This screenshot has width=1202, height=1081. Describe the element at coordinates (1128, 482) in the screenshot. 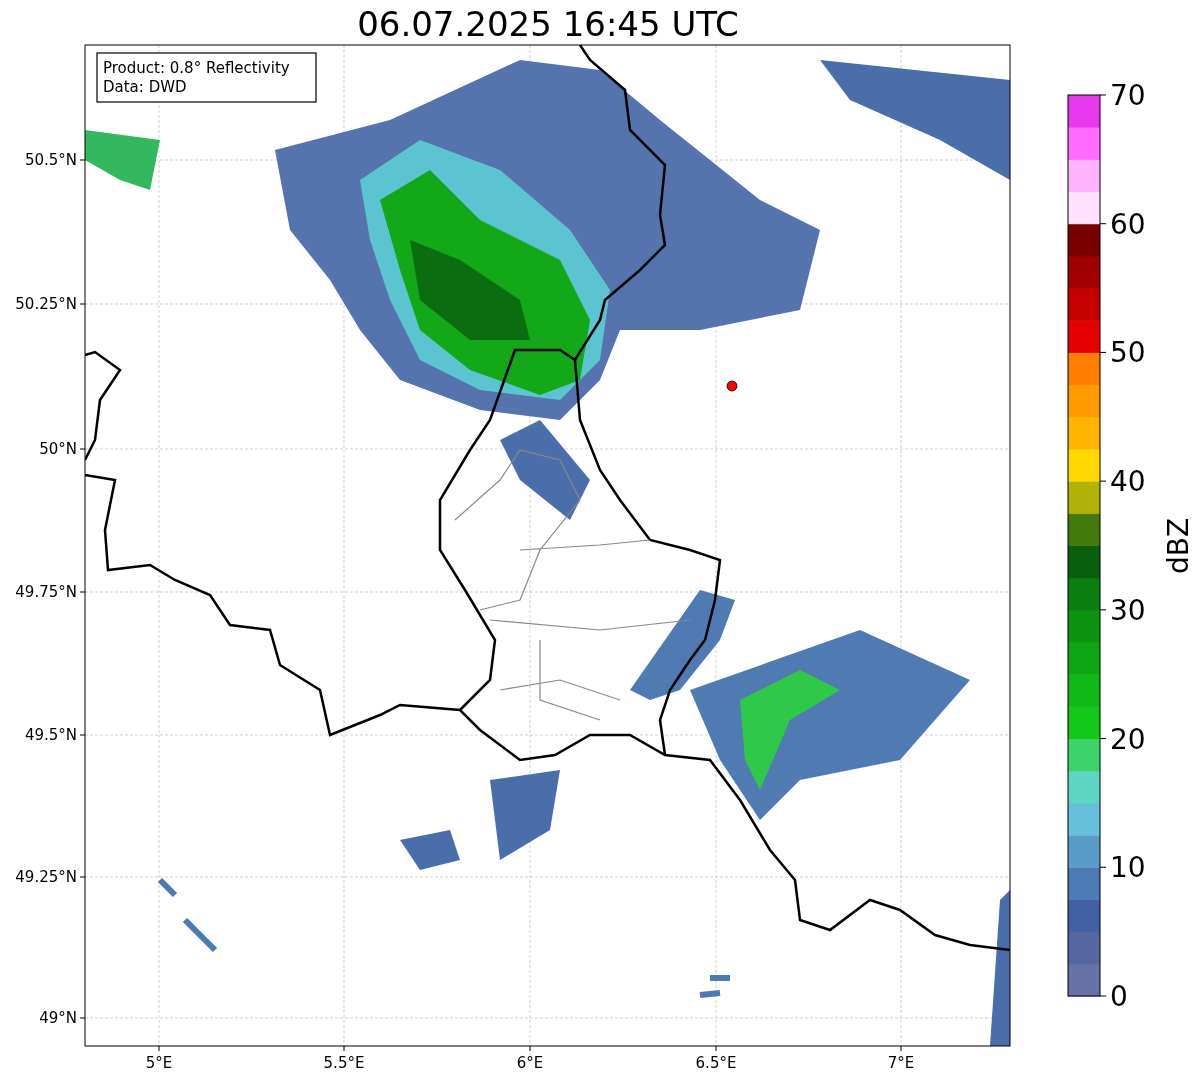

I see `colorbar-tick-label: 40` at that location.